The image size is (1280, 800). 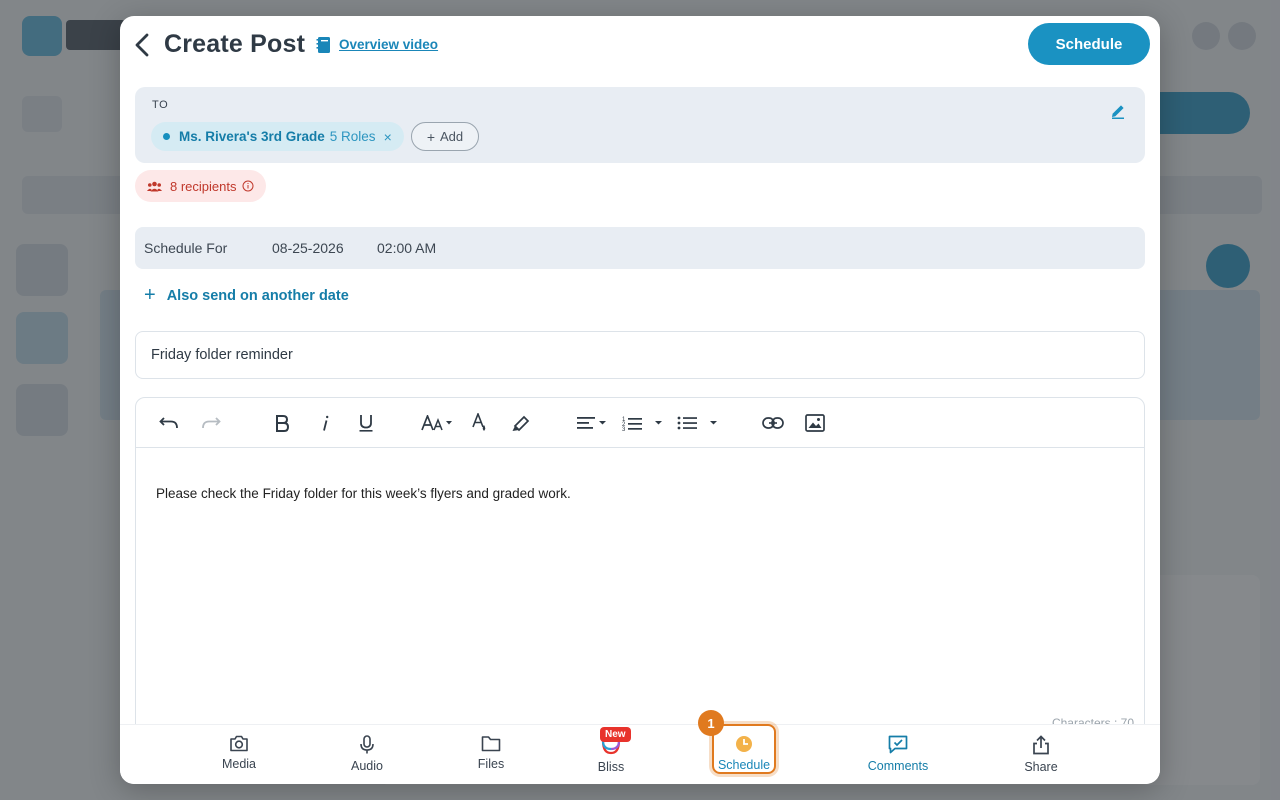 I want to click on back-button, so click(x=142, y=45).